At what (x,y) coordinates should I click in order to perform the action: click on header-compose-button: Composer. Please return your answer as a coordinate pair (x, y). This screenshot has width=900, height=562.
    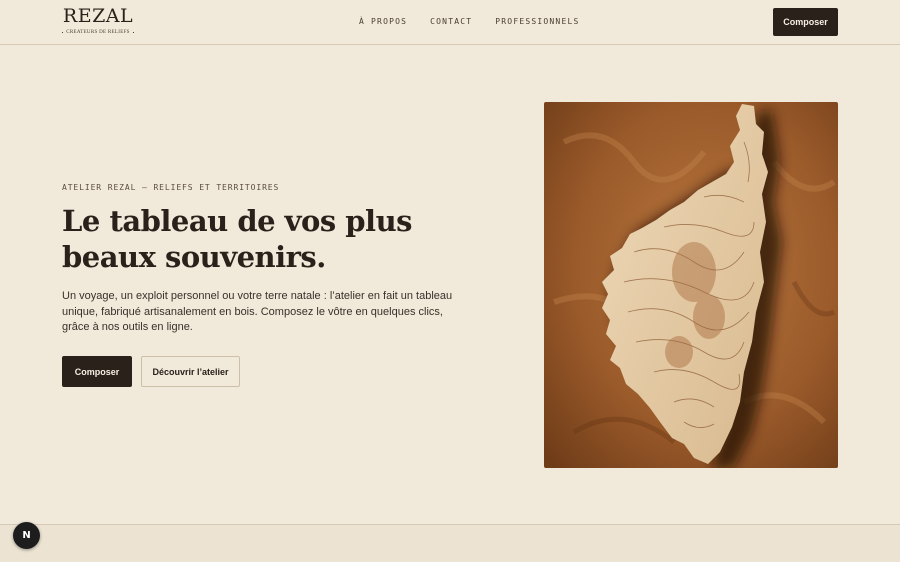
    Looking at the image, I should click on (805, 22).